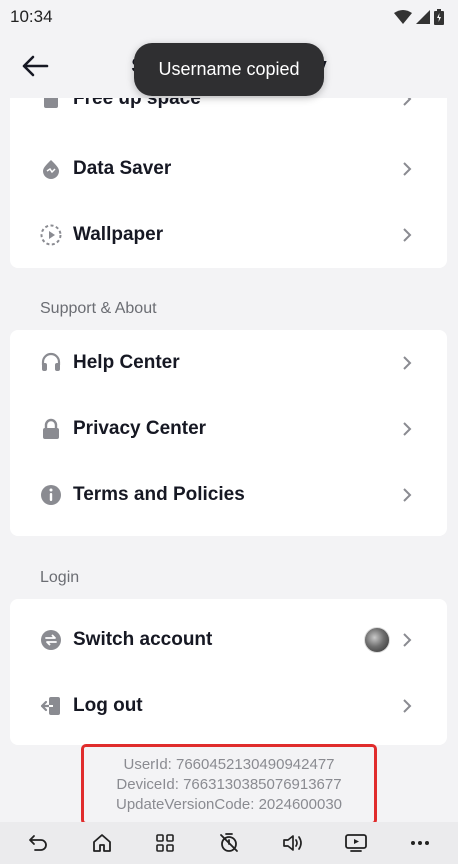 This screenshot has width=458, height=864. What do you see at coordinates (228, 235) in the screenshot?
I see `row-wallpaper: Wallpaper` at bounding box center [228, 235].